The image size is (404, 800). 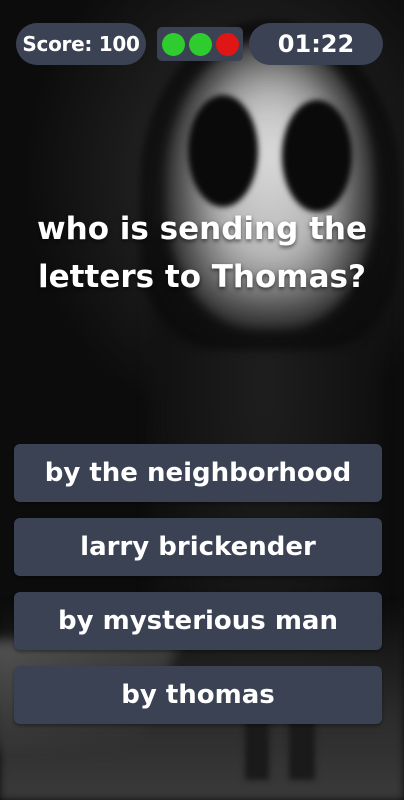 I want to click on mask-left-eye, so click(x=223, y=151).